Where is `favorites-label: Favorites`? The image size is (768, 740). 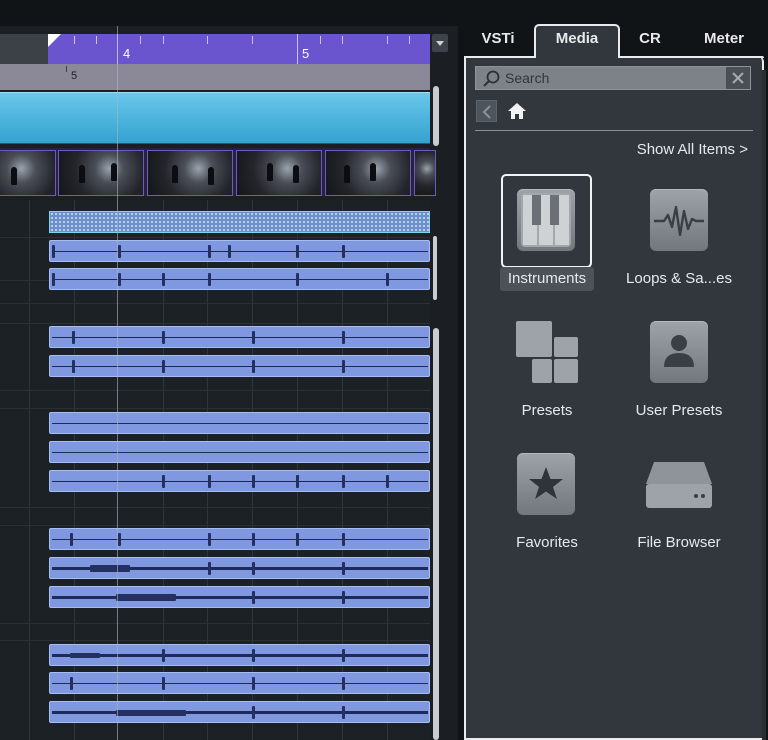 favorites-label: Favorites is located at coordinates (547, 542).